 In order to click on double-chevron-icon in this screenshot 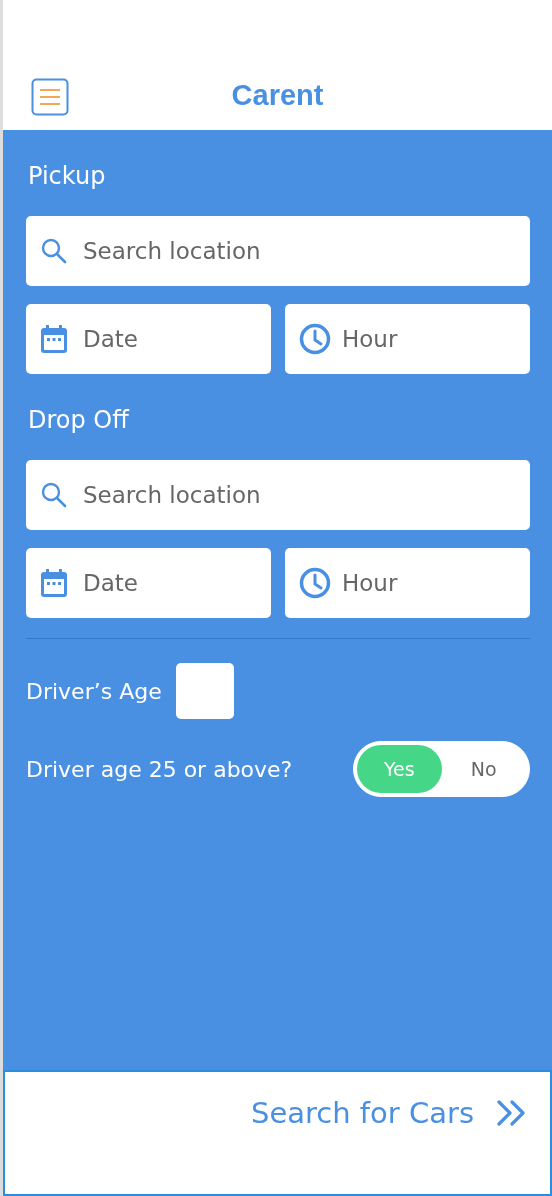, I will do `click(511, 1113)`.